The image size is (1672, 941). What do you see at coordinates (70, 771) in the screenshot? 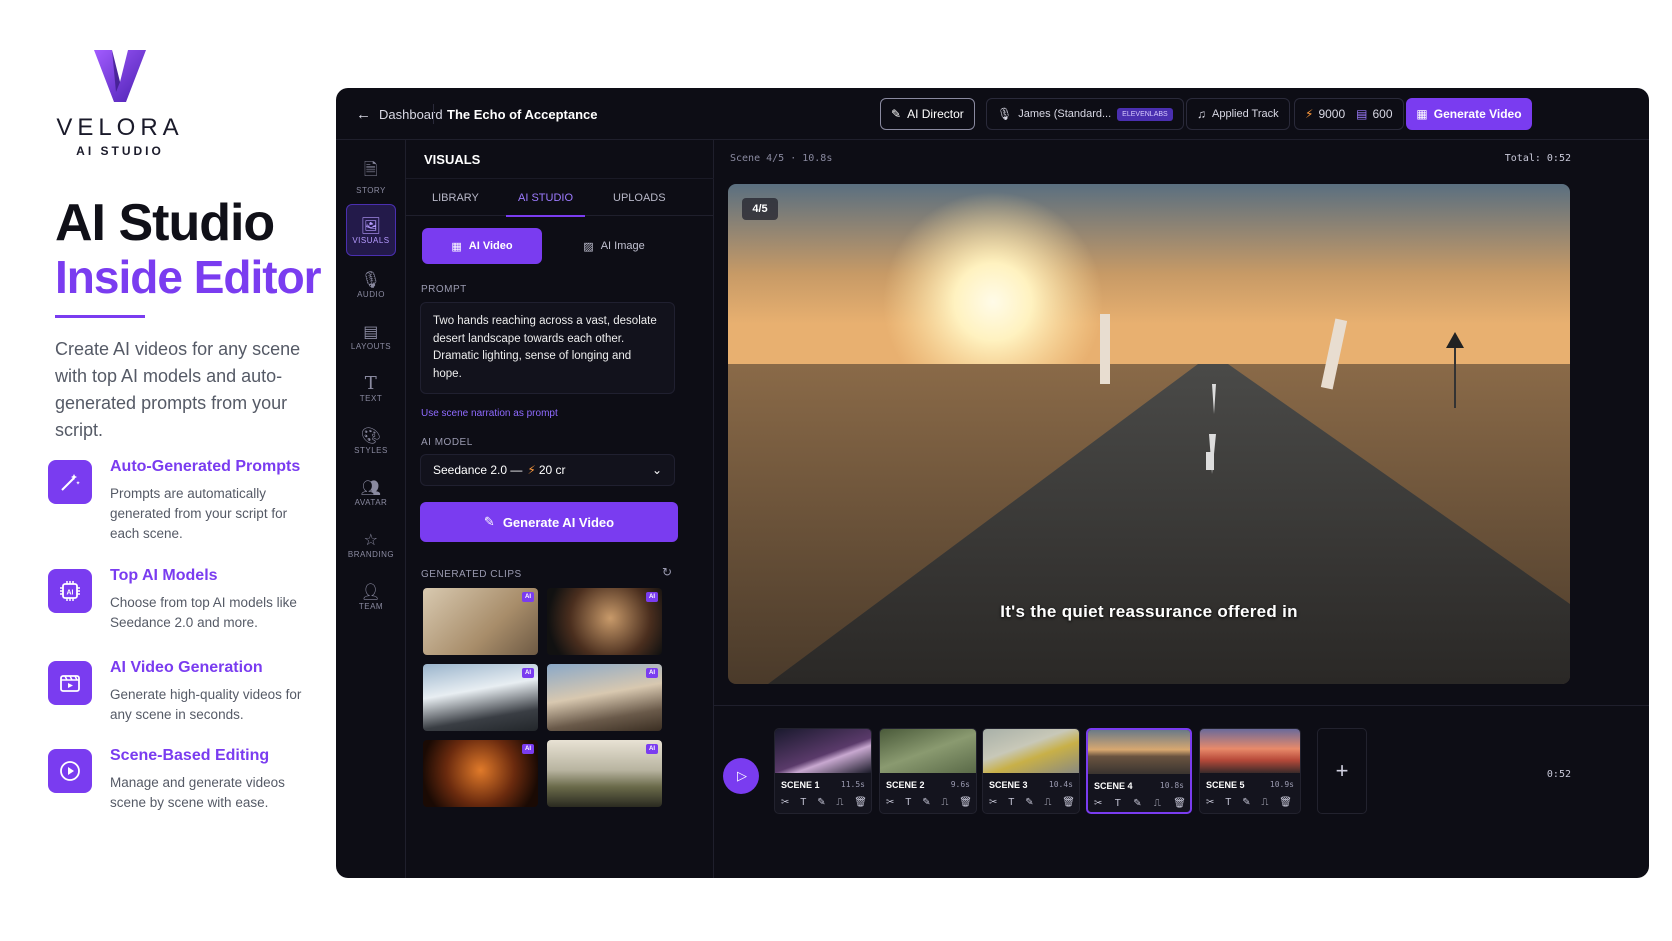
I see `play-circle-icon` at bounding box center [70, 771].